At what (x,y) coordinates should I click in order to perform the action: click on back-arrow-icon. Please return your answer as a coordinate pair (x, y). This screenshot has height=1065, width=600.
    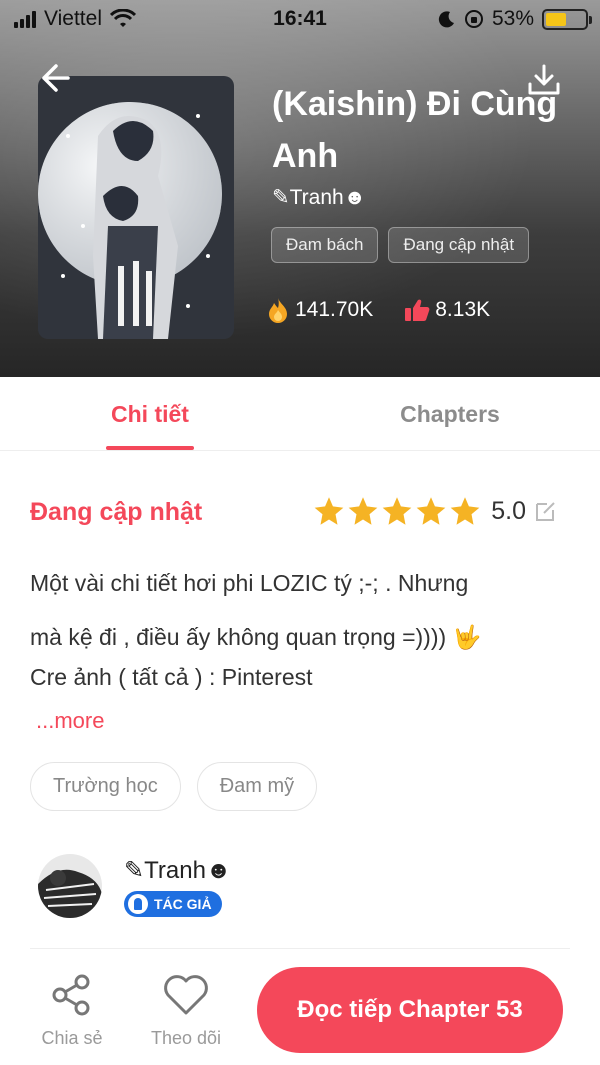
    Looking at the image, I should click on (58, 78).